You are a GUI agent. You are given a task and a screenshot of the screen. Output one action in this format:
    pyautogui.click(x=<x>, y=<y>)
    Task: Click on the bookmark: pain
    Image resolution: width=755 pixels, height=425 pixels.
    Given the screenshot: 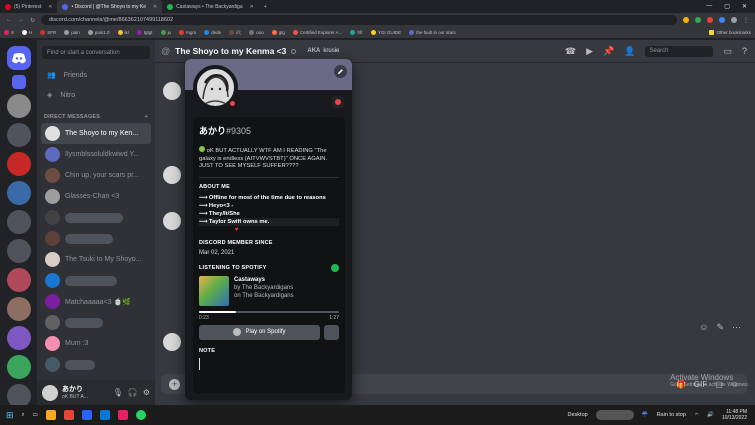 What is the action you would take?
    pyautogui.click(x=72, y=32)
    